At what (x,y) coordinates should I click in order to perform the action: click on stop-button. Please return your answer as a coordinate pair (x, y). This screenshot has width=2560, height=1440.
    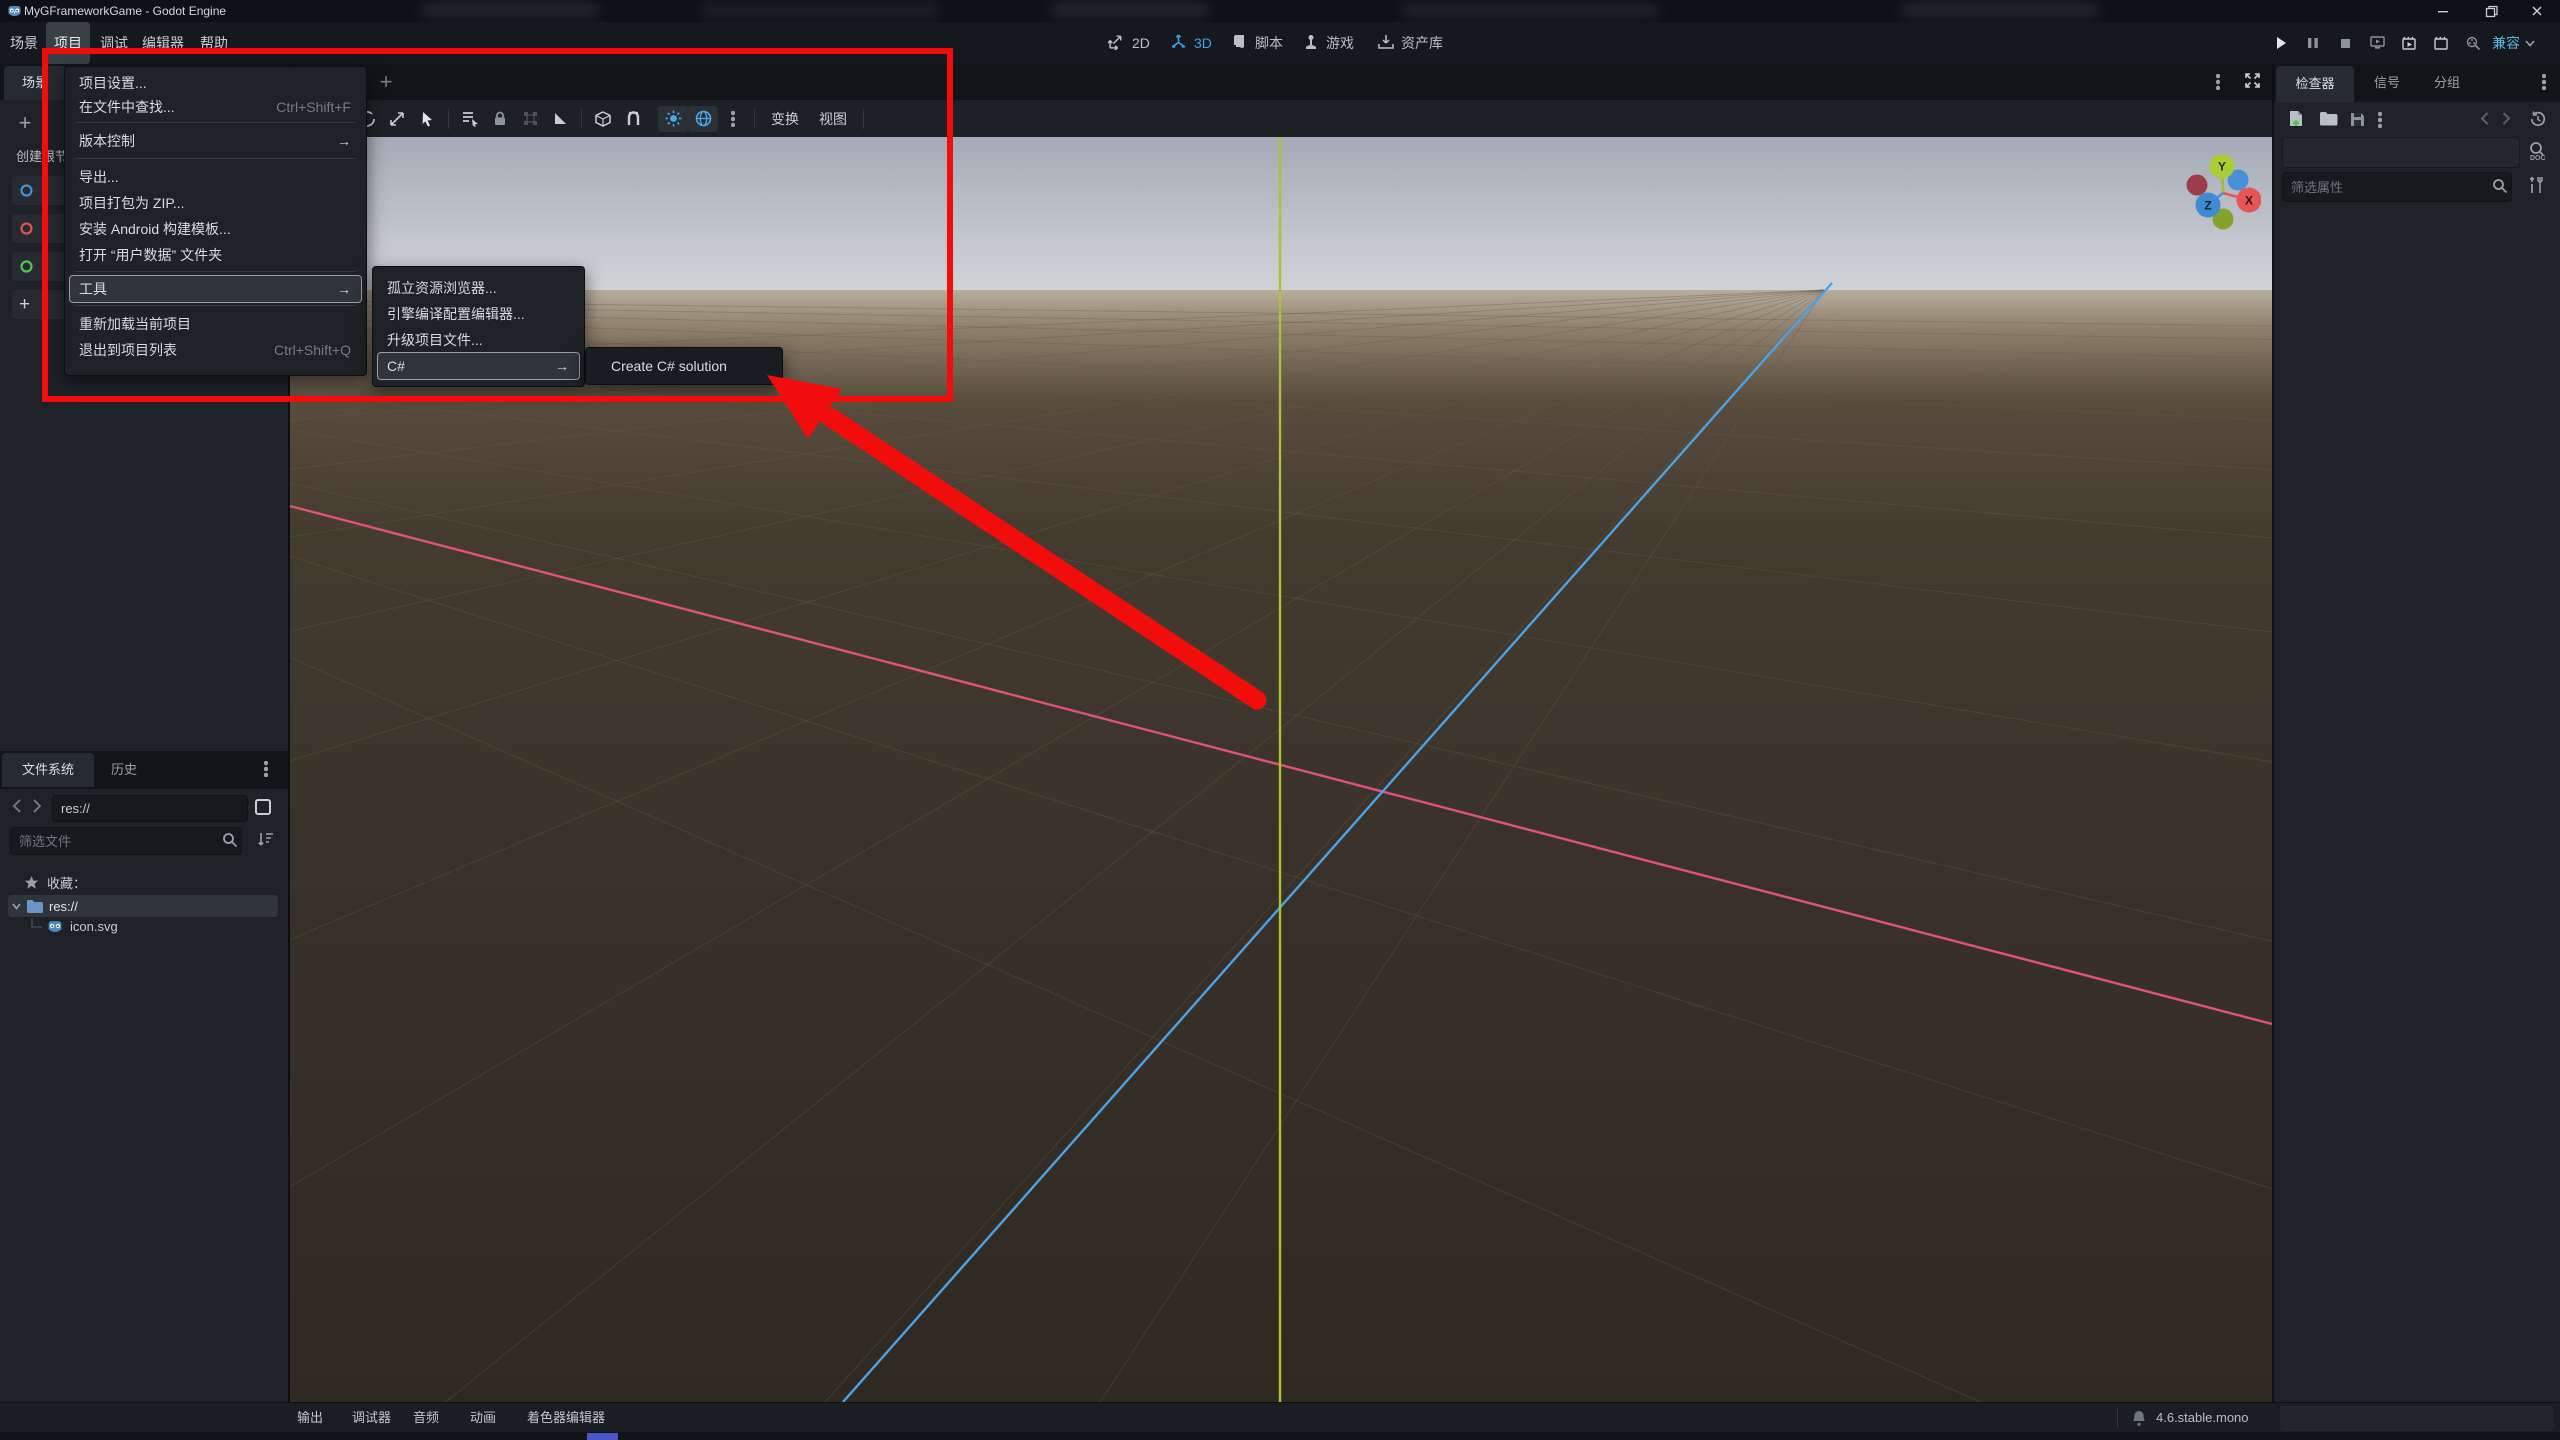
    Looking at the image, I should click on (2345, 43).